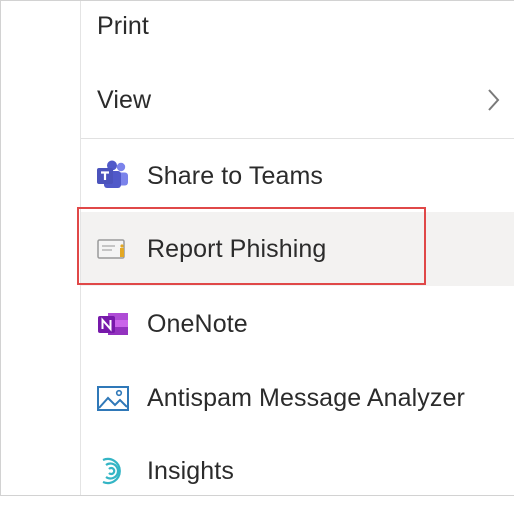  I want to click on menu-item-report-phishing: Report Phishing, so click(297, 249).